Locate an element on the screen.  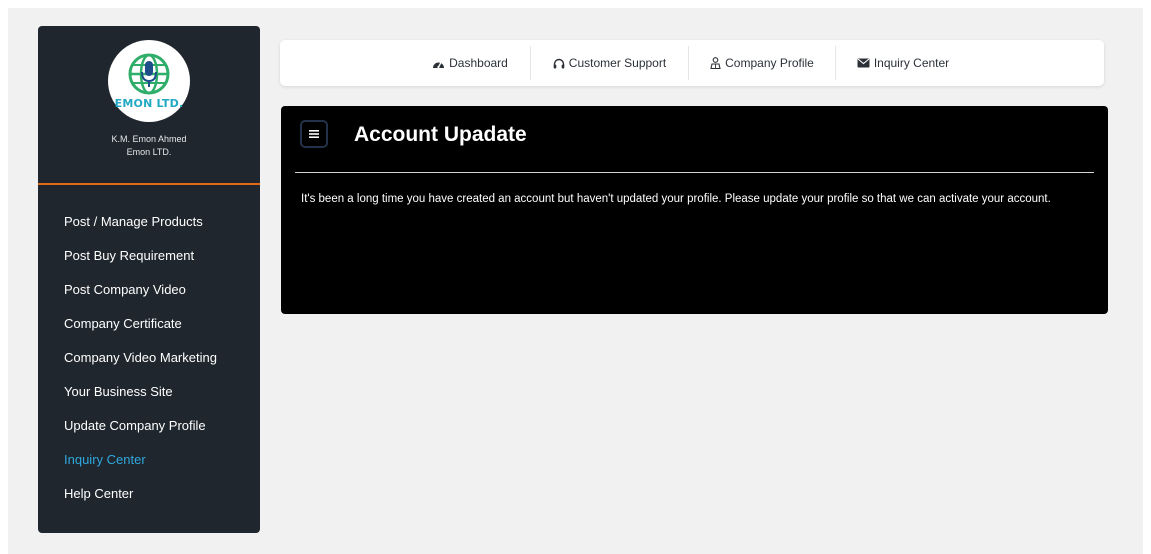
headphones-icon is located at coordinates (559, 63).